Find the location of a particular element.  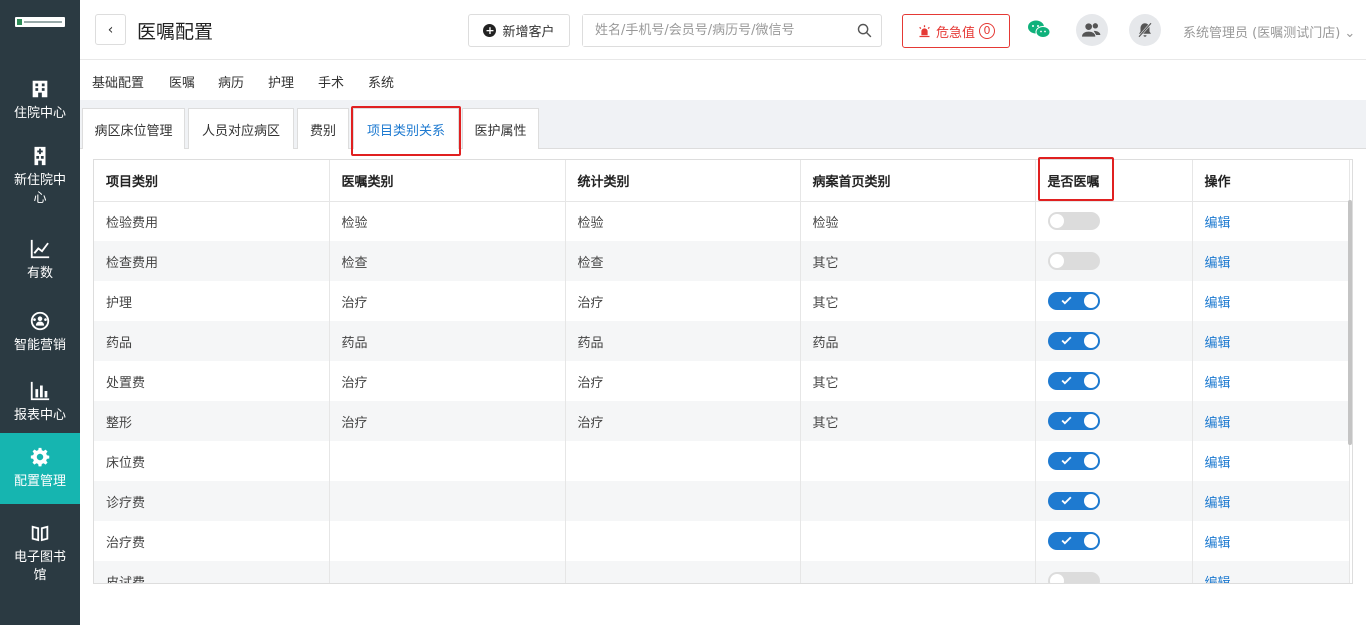

column-header: 操作 is located at coordinates (1271, 181).